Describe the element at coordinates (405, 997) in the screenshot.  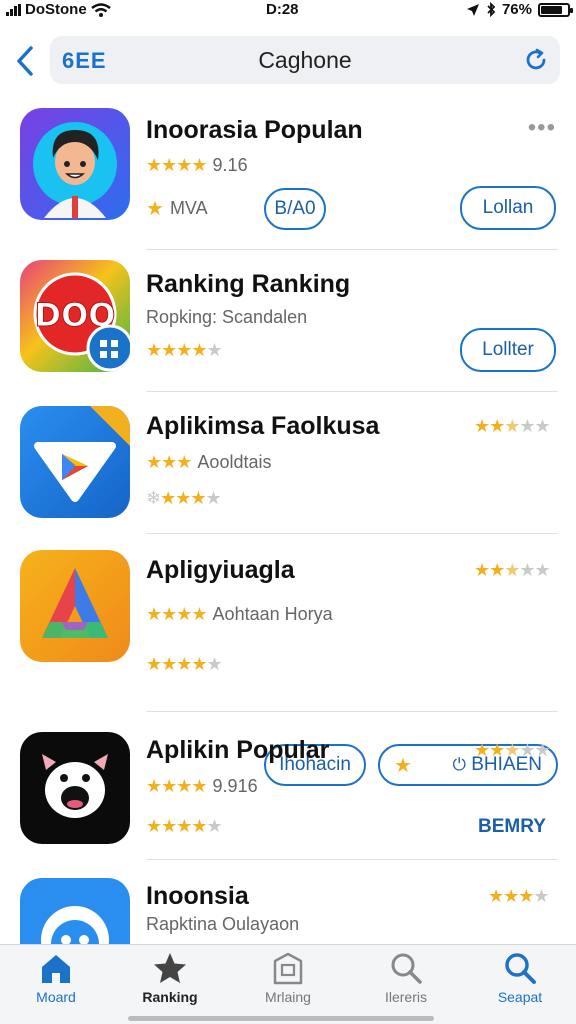
I see `tab-label: Ilereris` at that location.